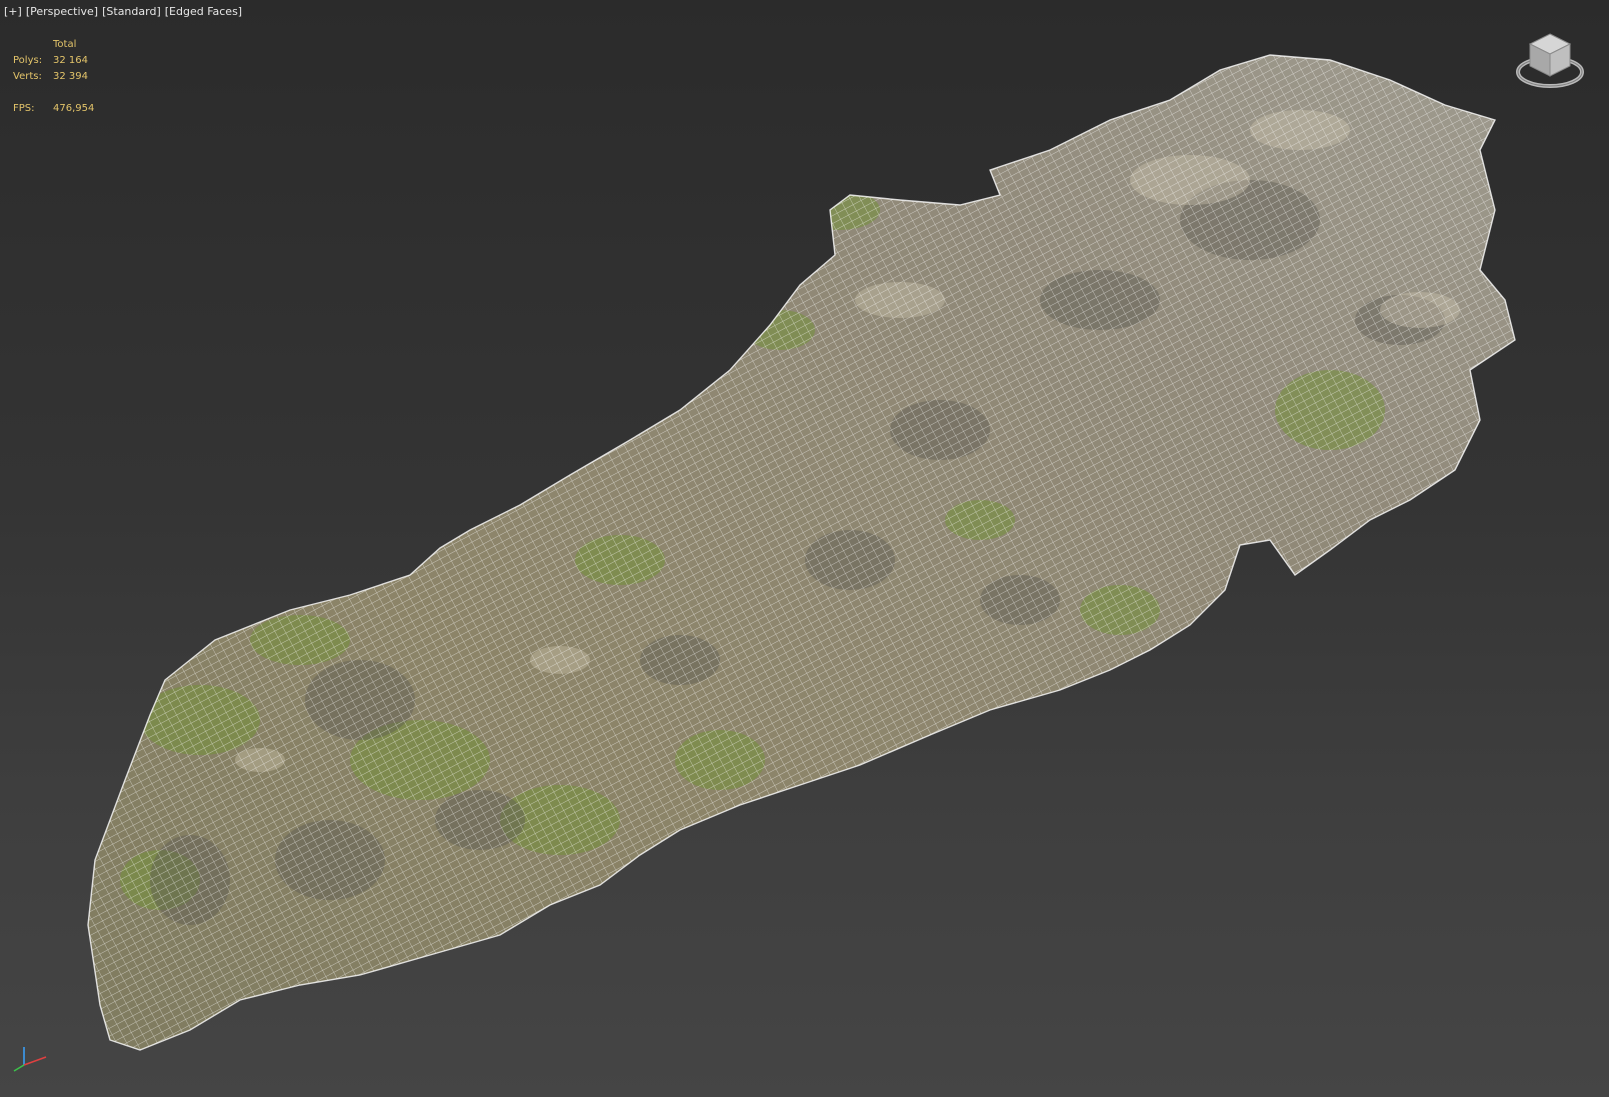 The height and width of the screenshot is (1097, 1609). I want to click on polys-label: Polys:, so click(28, 60).